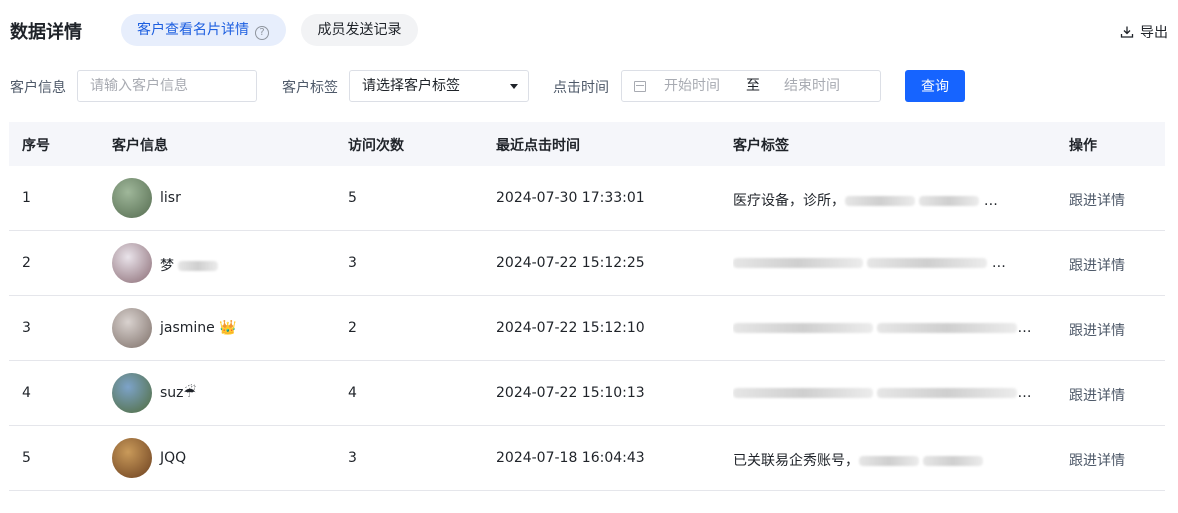  Describe the element at coordinates (170, 198) in the screenshot. I see `customer-name: lisr` at that location.